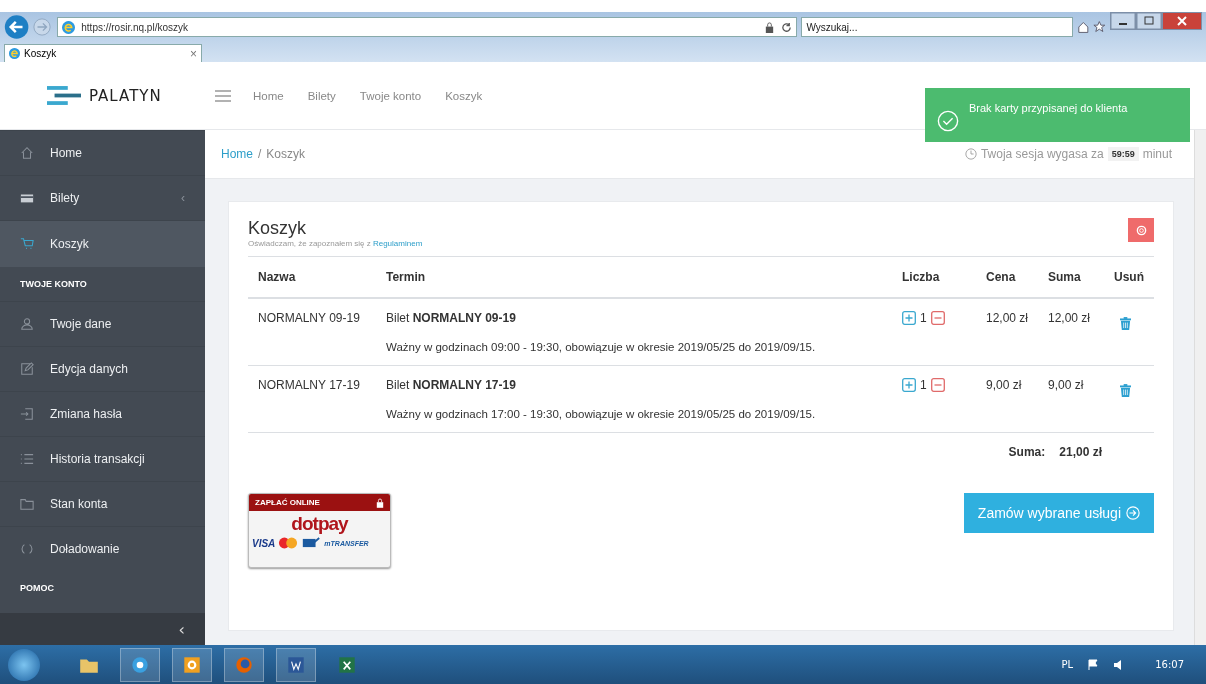  Describe the element at coordinates (1027, 452) in the screenshot. I see `total-label: Suma:` at that location.